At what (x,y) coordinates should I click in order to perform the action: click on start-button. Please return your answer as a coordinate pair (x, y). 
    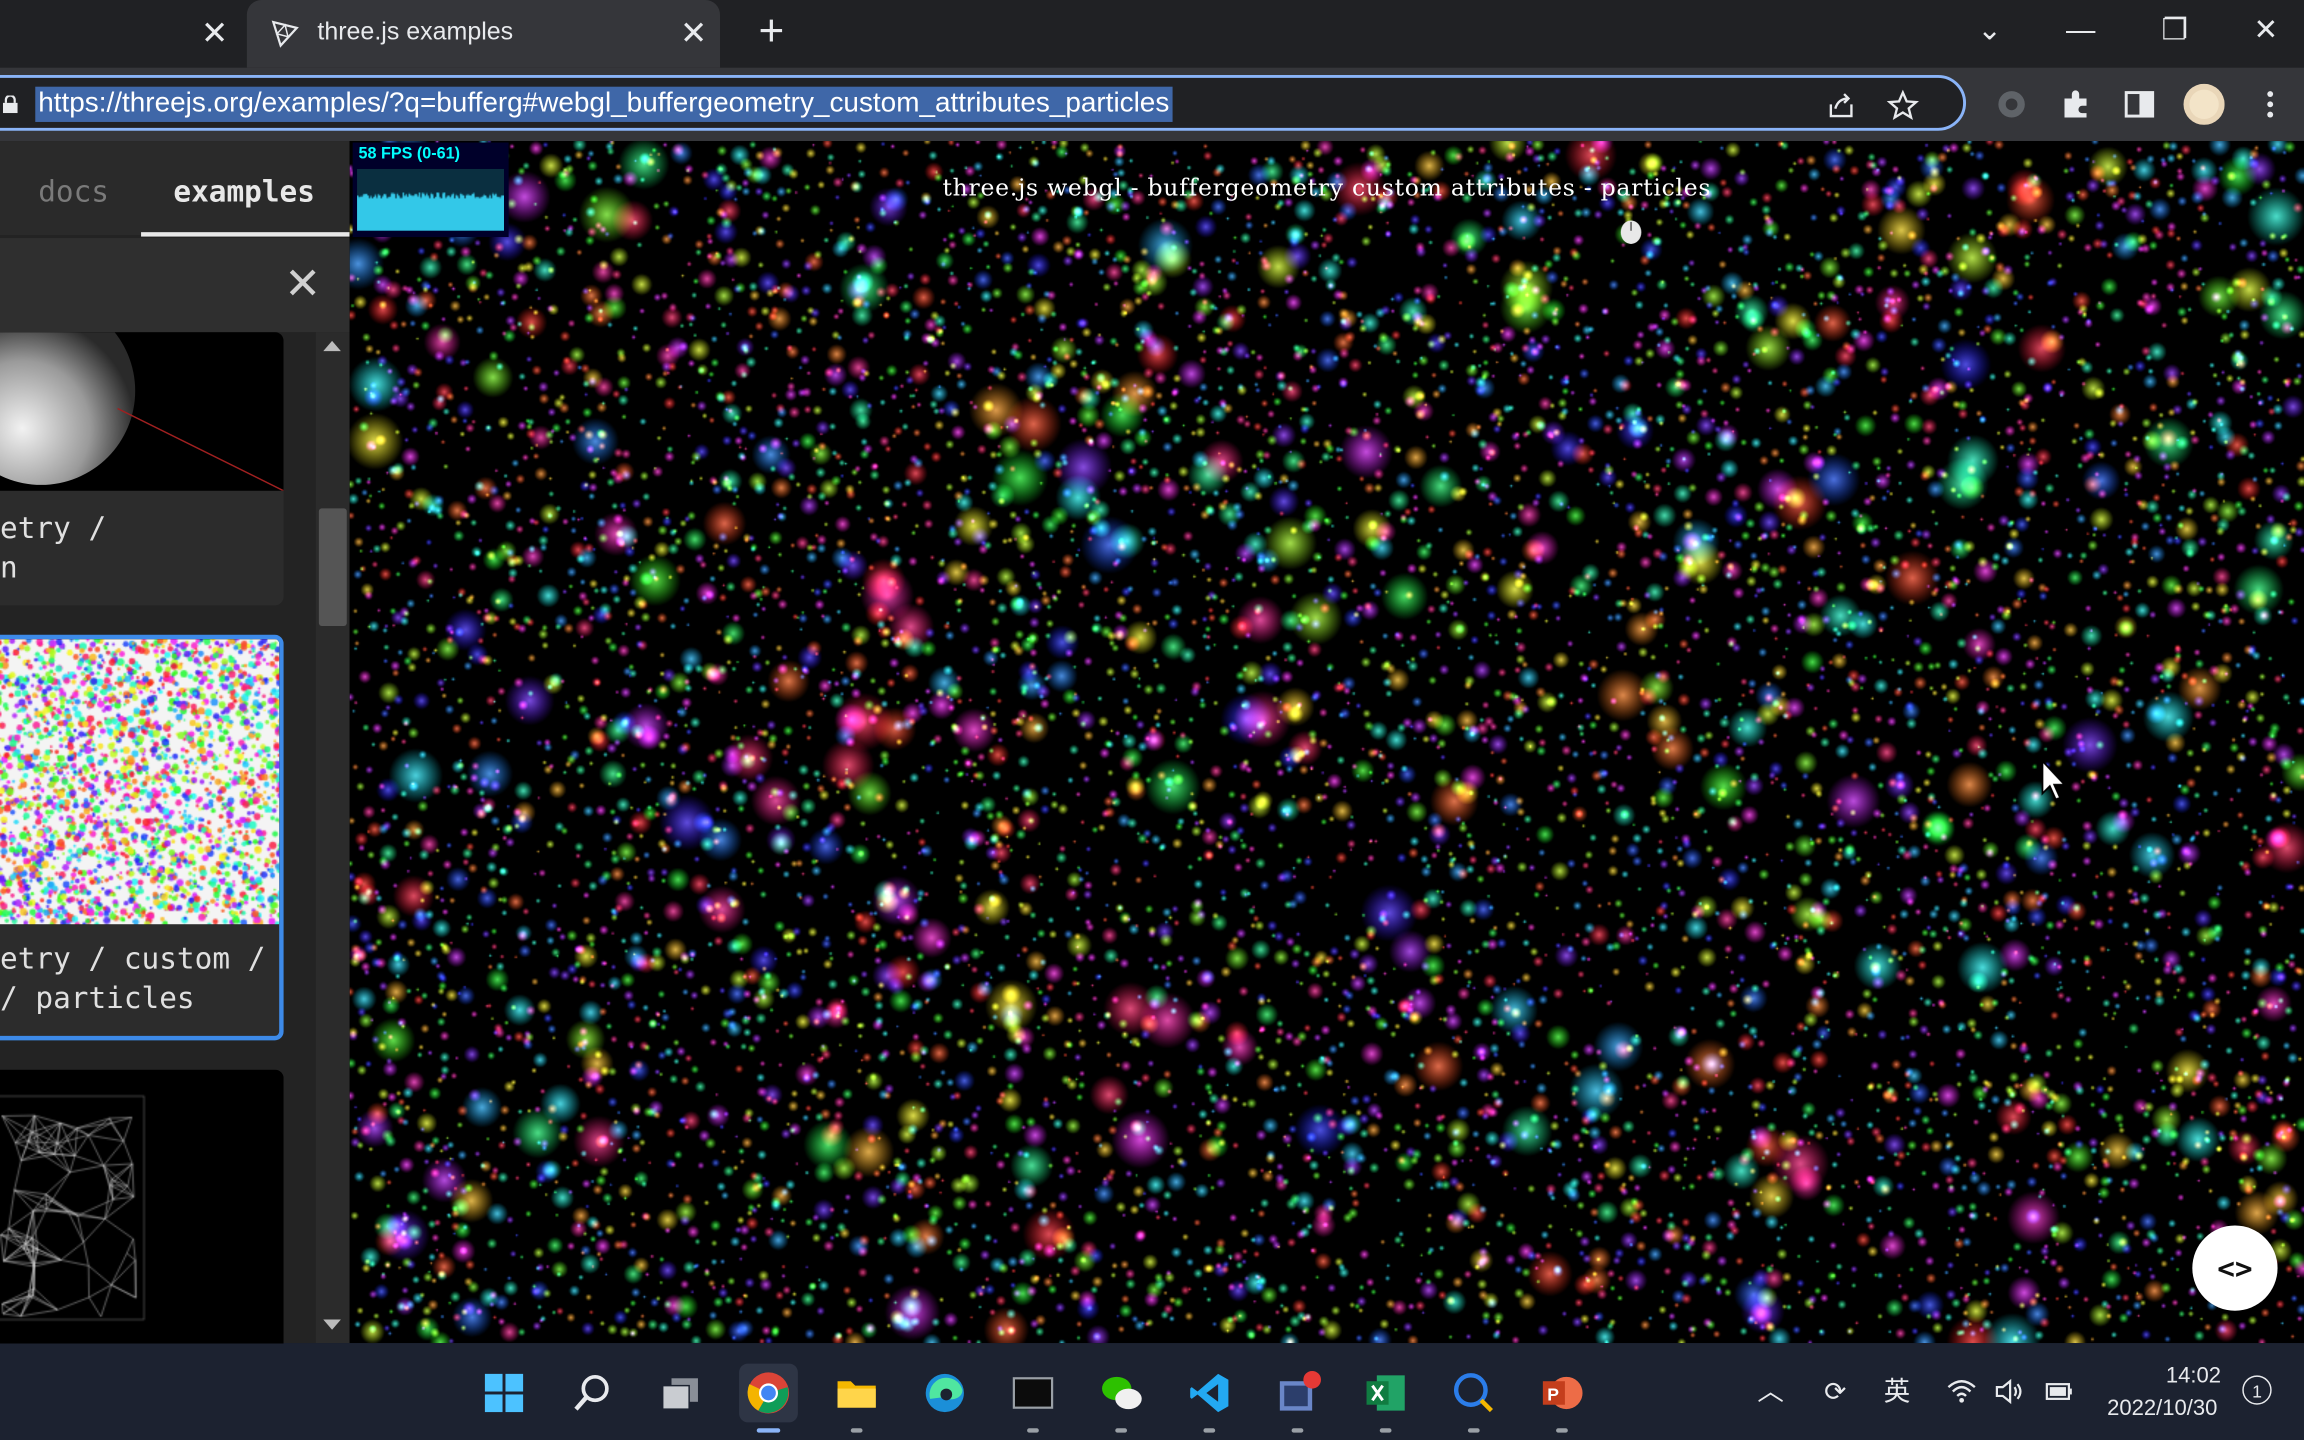
    Looking at the image, I should click on (504, 1393).